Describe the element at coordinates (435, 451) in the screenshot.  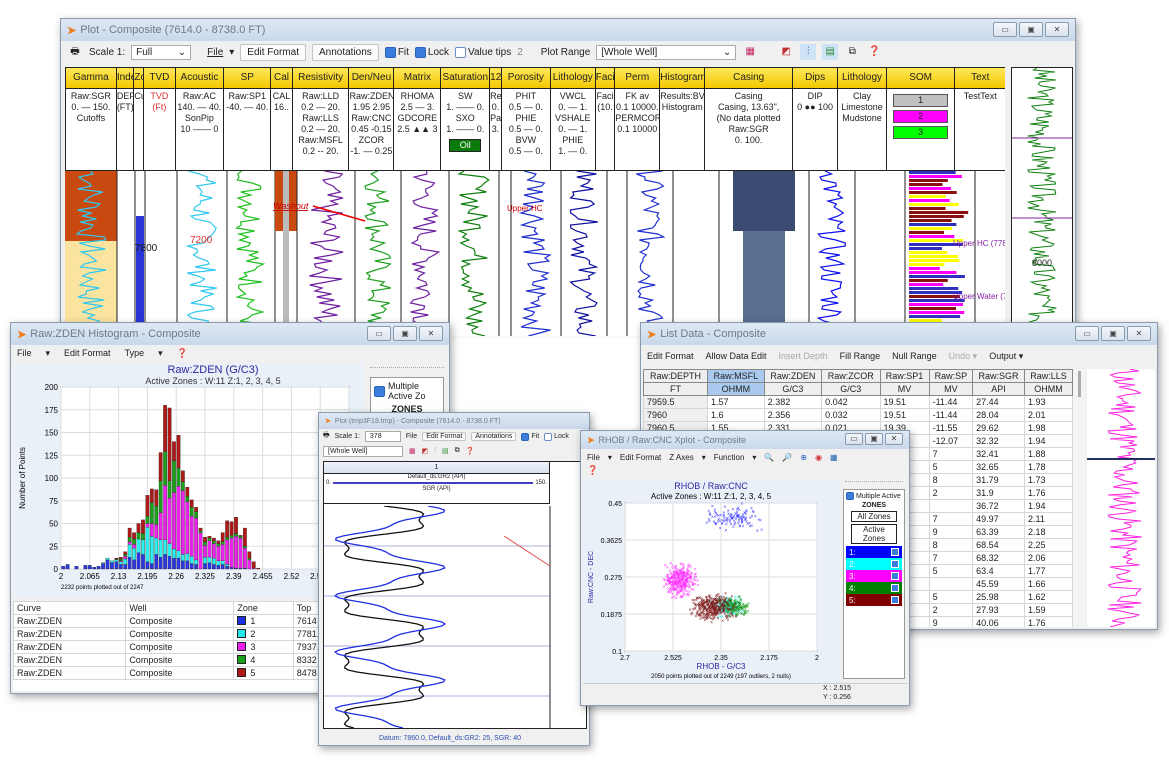
I see `track-settings-icon: ⫶` at that location.